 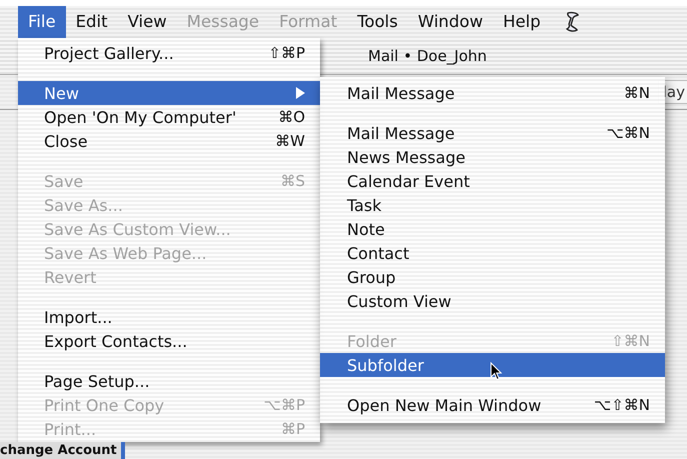 I want to click on menu-title: Tools, so click(x=377, y=22).